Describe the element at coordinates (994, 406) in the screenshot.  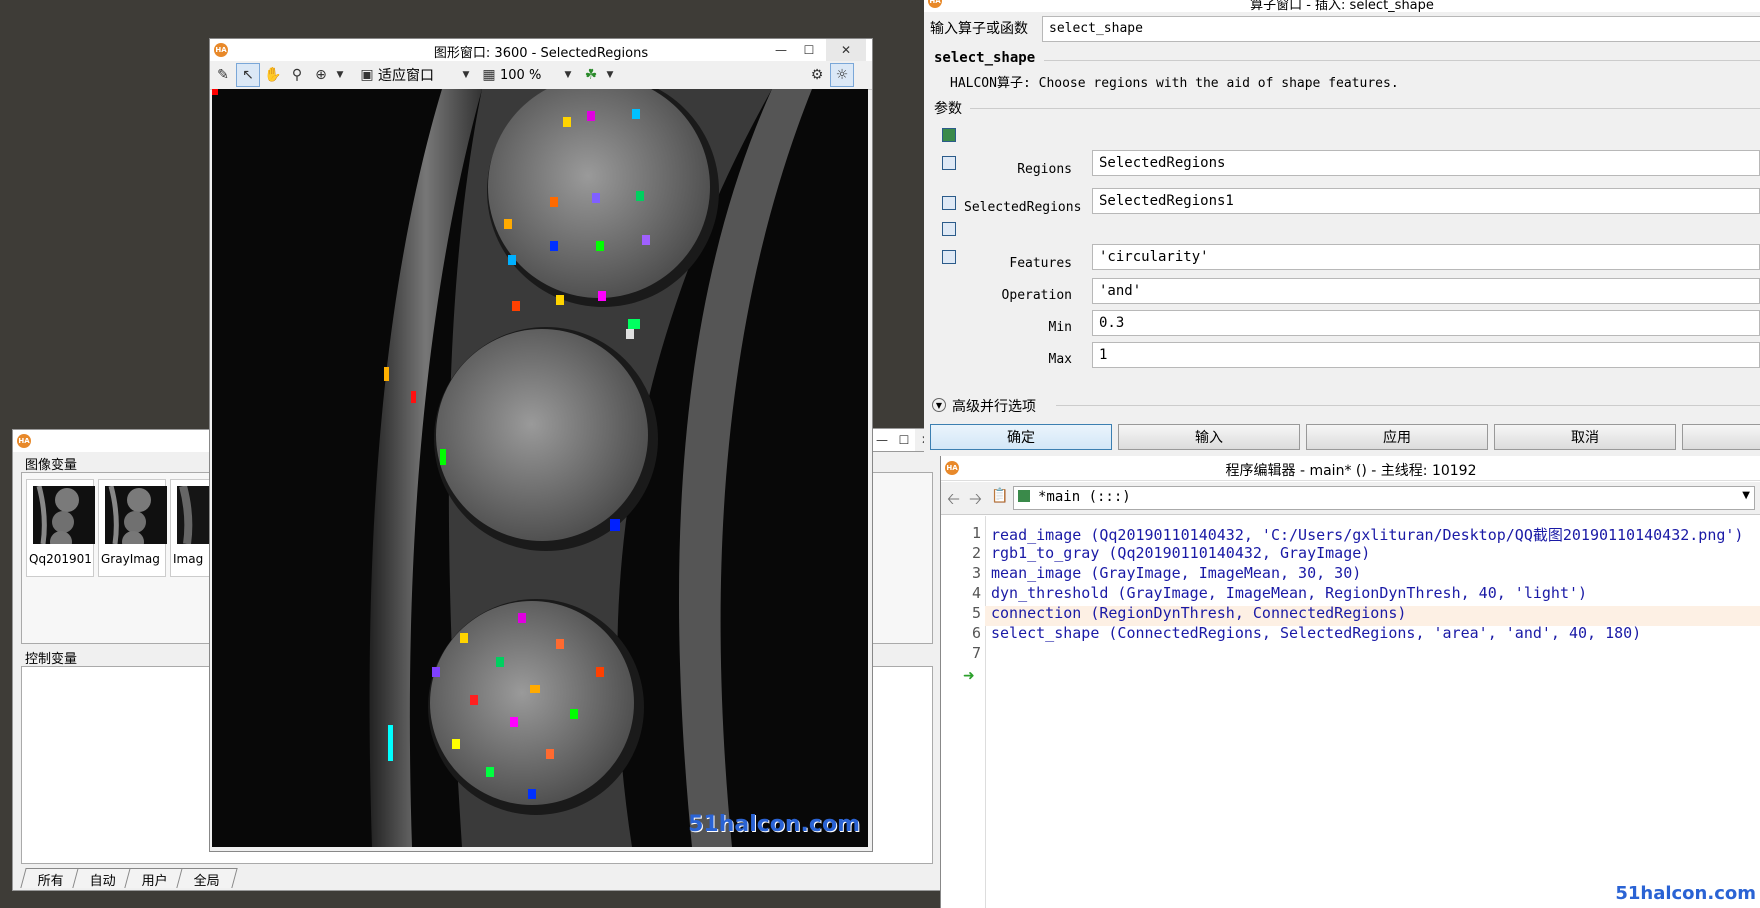
I see `advanced-options-label: 高级并行选项` at that location.